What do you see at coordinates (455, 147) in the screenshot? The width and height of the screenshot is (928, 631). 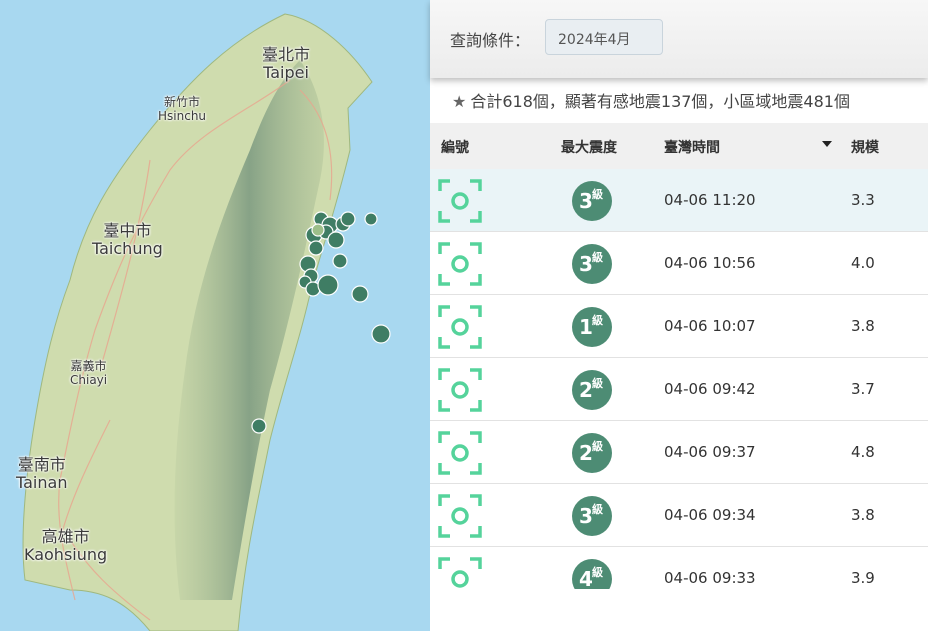 I see `header-id: 編號` at bounding box center [455, 147].